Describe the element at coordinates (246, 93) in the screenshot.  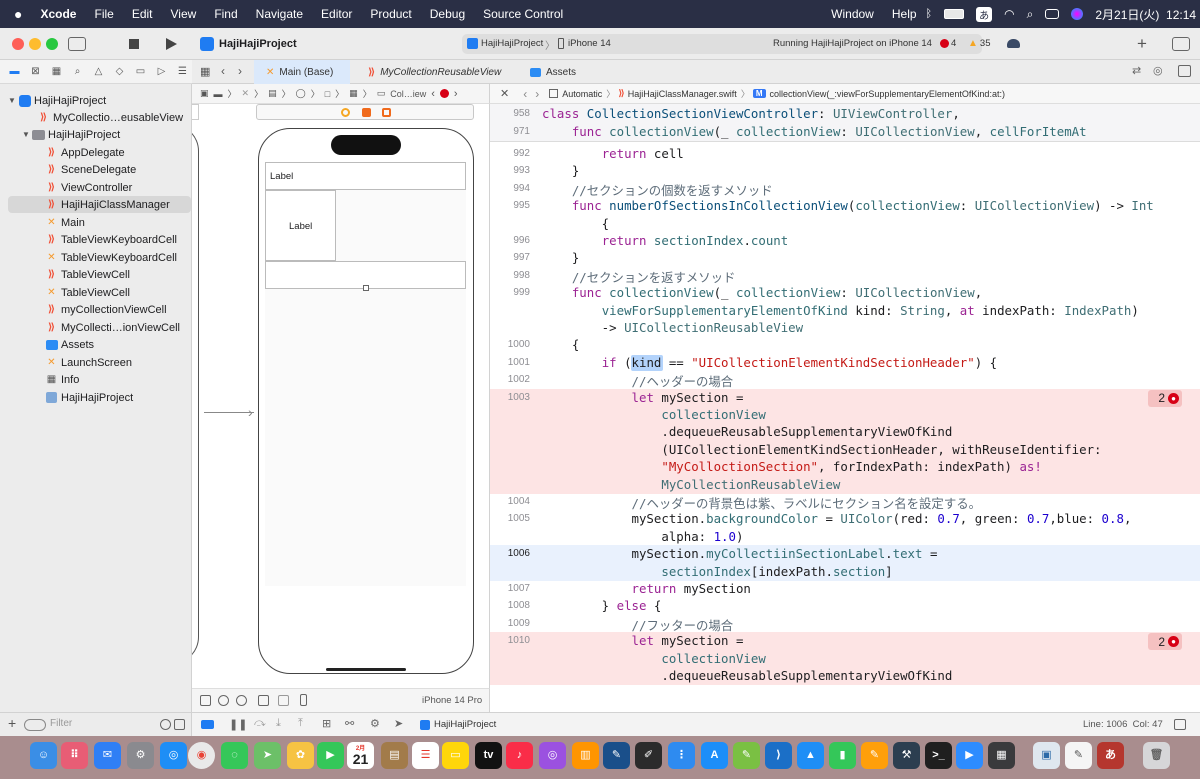
I see `storyboard-icon: ✕` at that location.